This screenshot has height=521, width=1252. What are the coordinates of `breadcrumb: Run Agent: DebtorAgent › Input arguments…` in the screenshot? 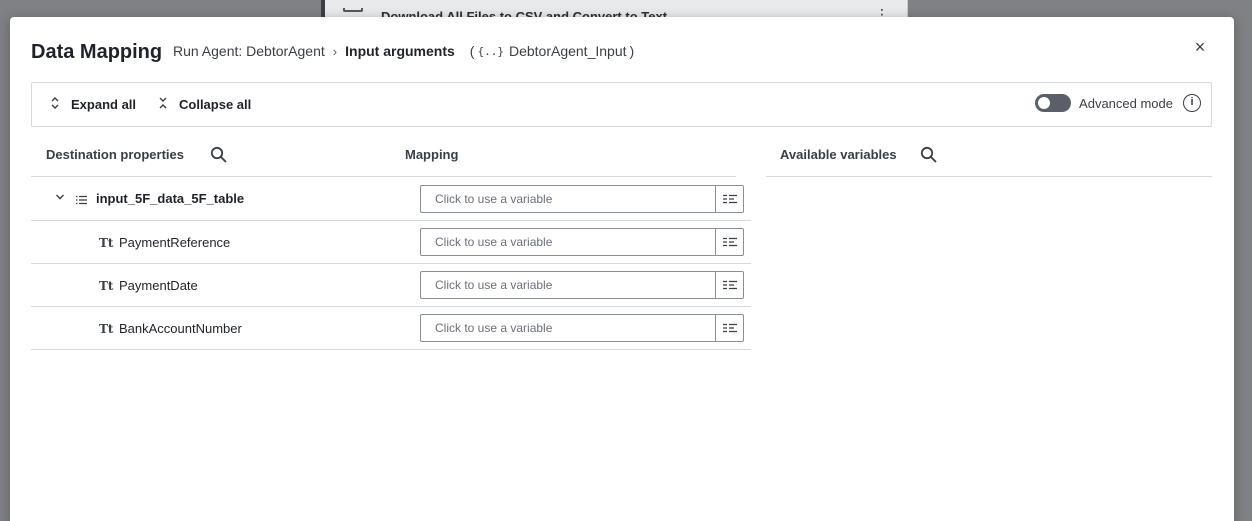 It's located at (405, 51).